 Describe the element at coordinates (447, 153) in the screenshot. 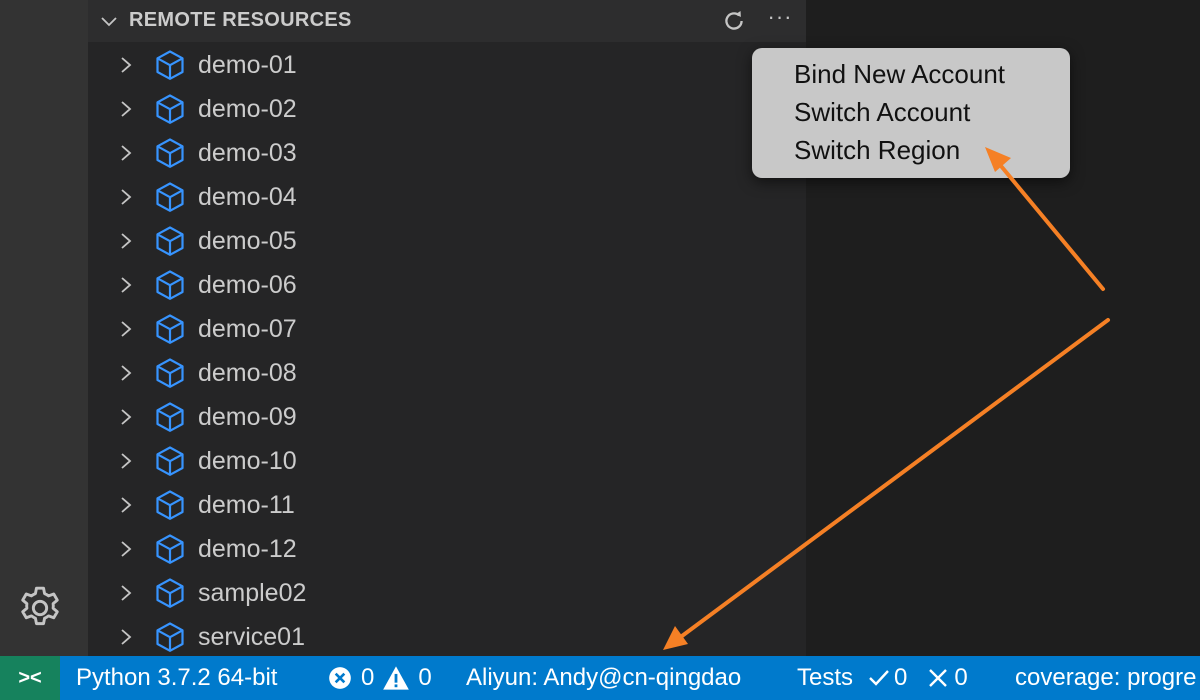

I see `tree-item: demo-03` at that location.